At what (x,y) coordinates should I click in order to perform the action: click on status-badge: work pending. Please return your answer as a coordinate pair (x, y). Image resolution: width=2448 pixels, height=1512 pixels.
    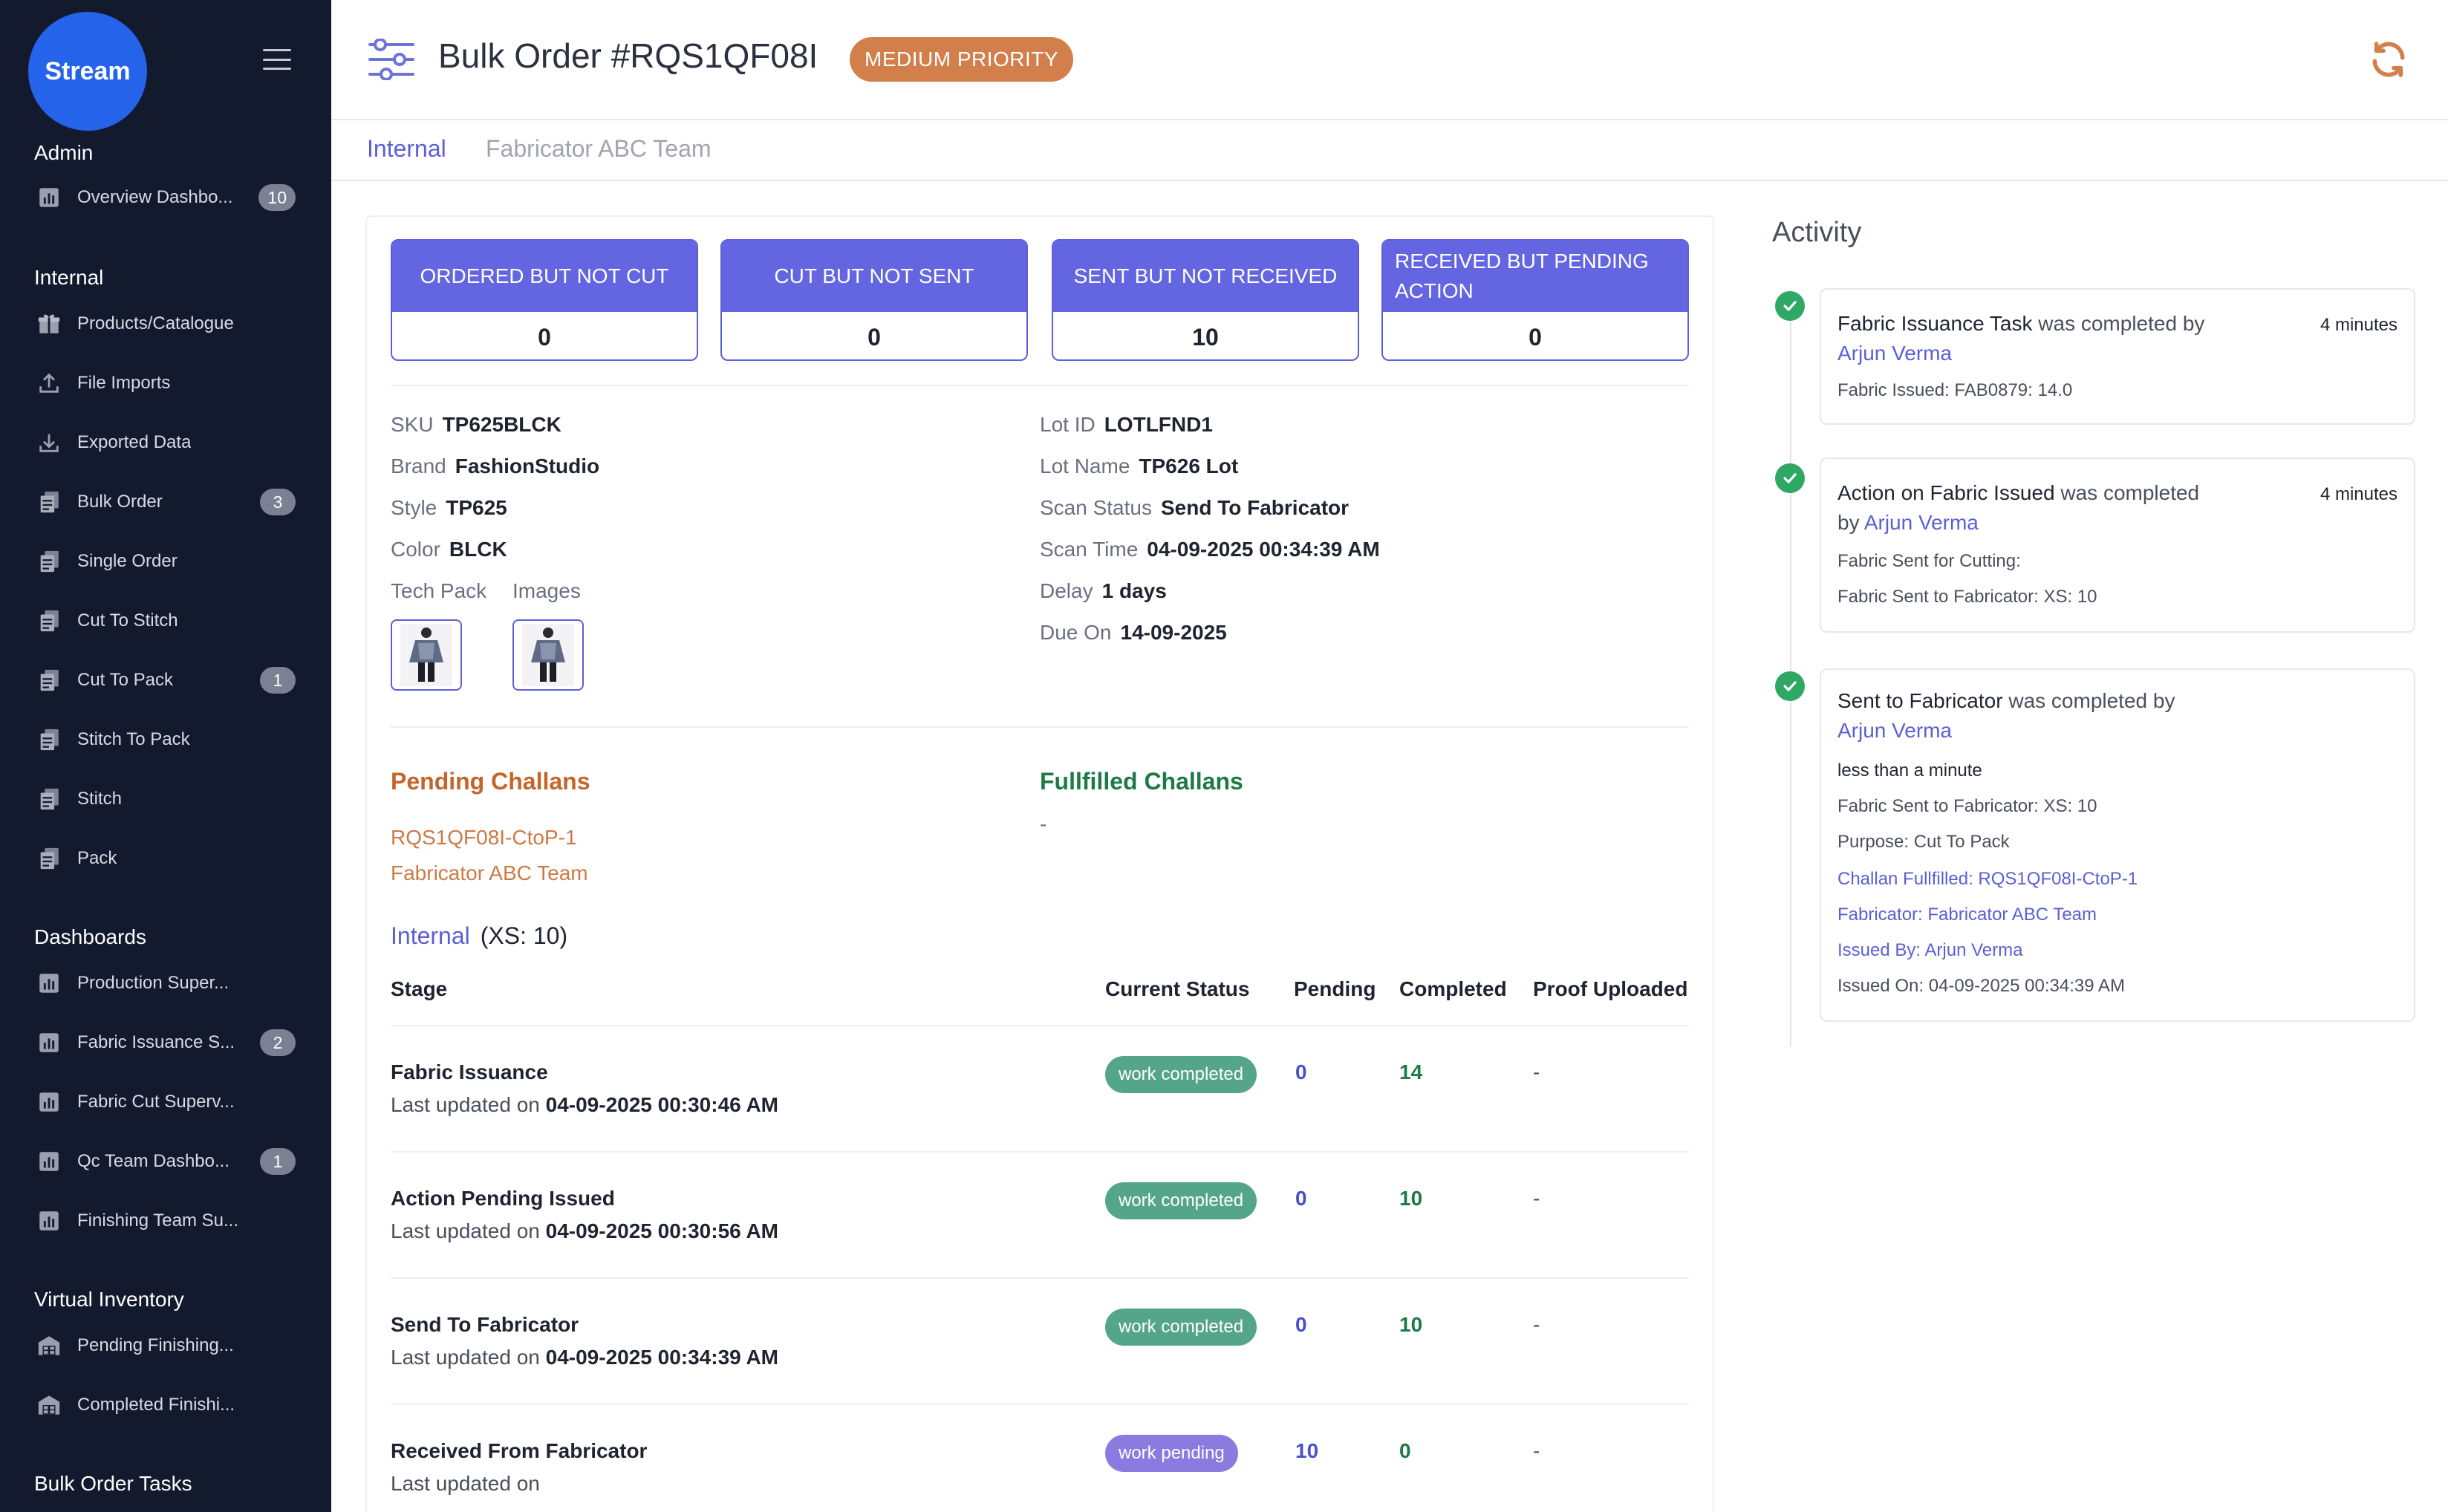
    Looking at the image, I should click on (1172, 1453).